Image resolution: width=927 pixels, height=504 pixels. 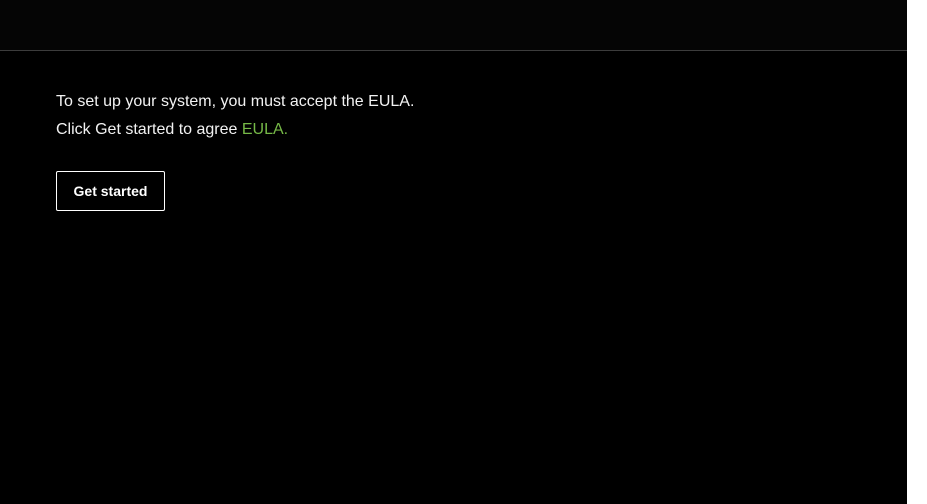 I want to click on top-header-bar, so click(x=453, y=25).